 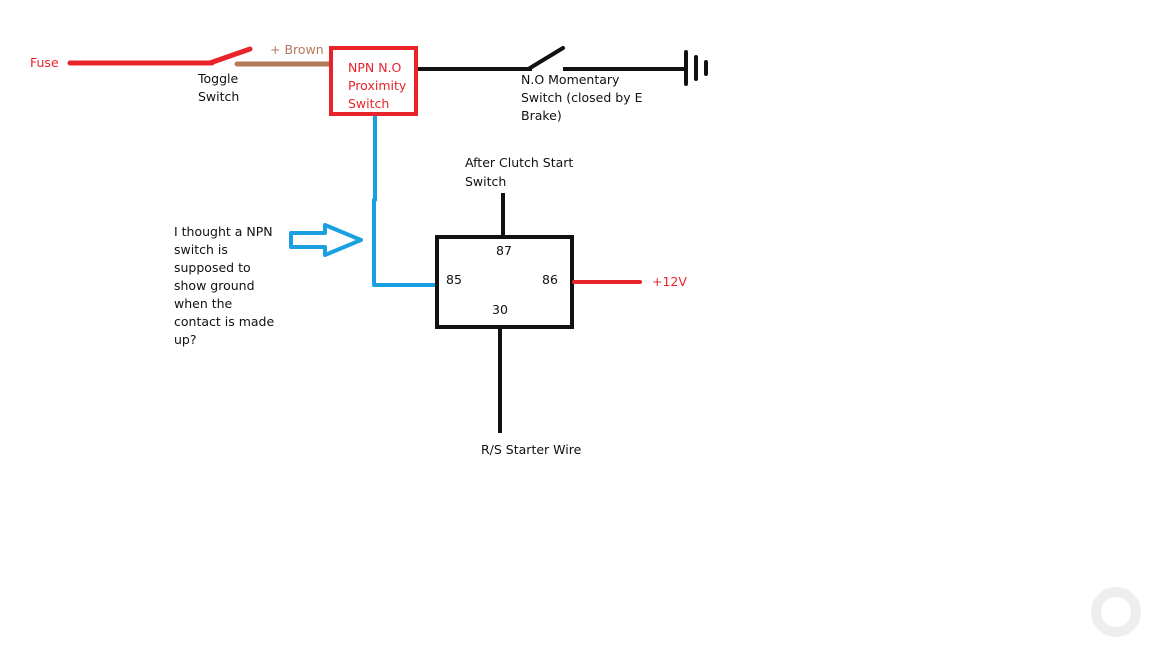 I want to click on question-line: I thought a NPN, so click(x=223, y=231).